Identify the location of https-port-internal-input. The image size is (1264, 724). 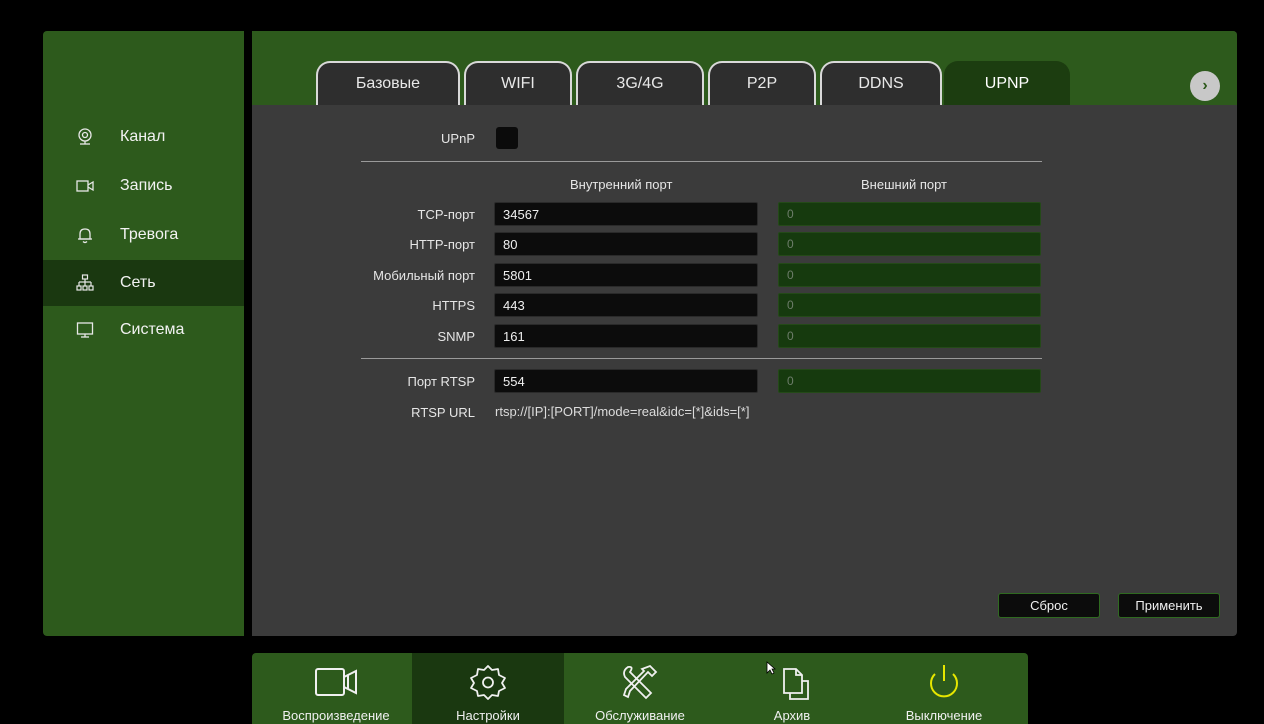
(626, 305).